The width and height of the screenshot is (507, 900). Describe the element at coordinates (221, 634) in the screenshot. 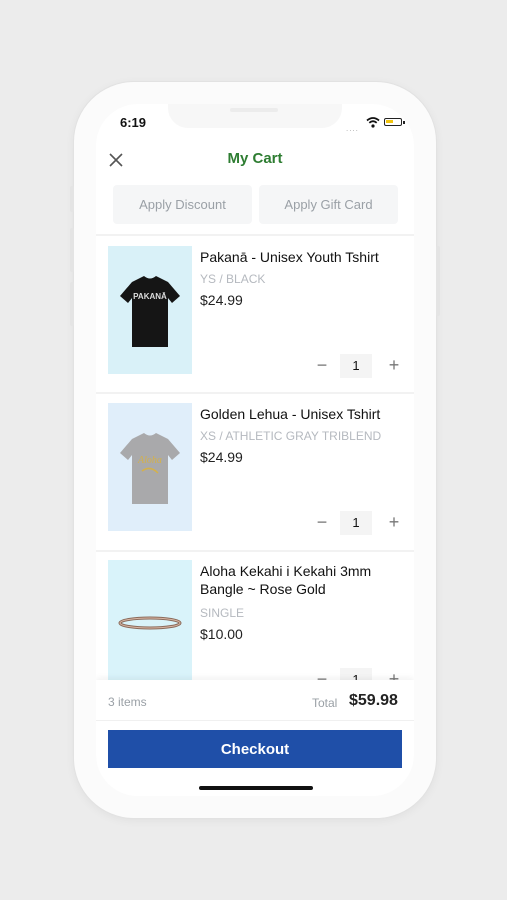

I see `item-price: $10.00` at that location.